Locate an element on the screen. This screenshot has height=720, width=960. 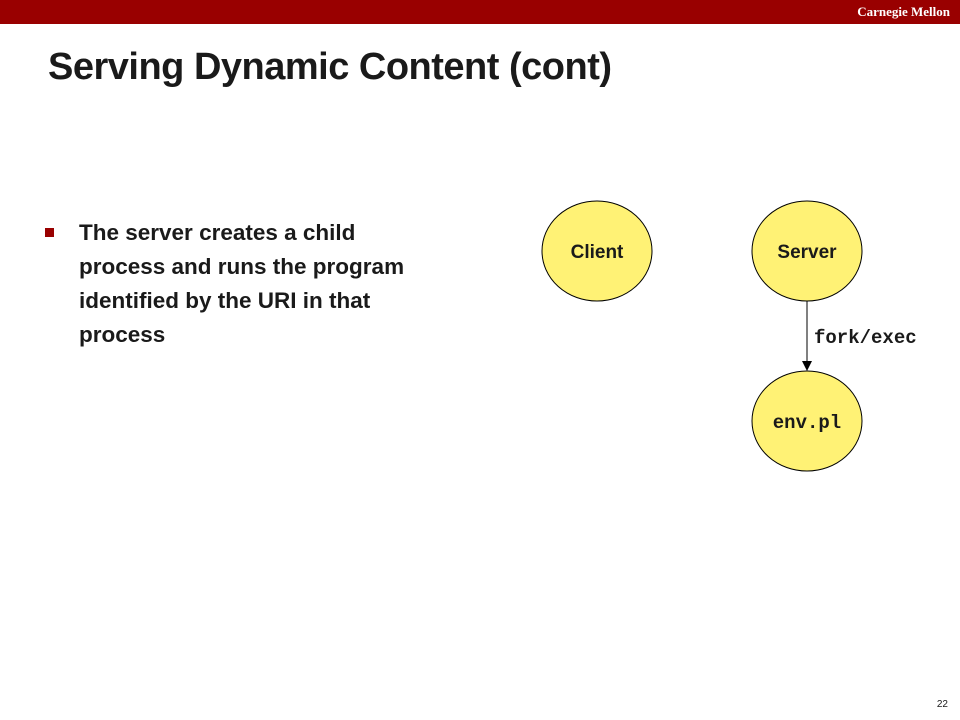
page-number: 22 is located at coordinates (942, 704).